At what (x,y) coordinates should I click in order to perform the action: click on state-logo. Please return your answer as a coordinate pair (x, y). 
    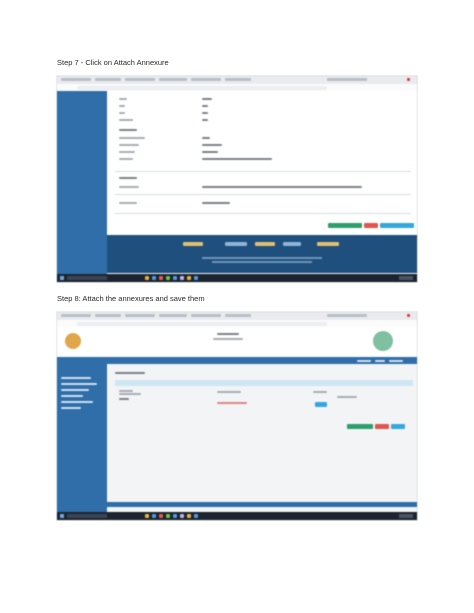
    Looking at the image, I should click on (383, 341).